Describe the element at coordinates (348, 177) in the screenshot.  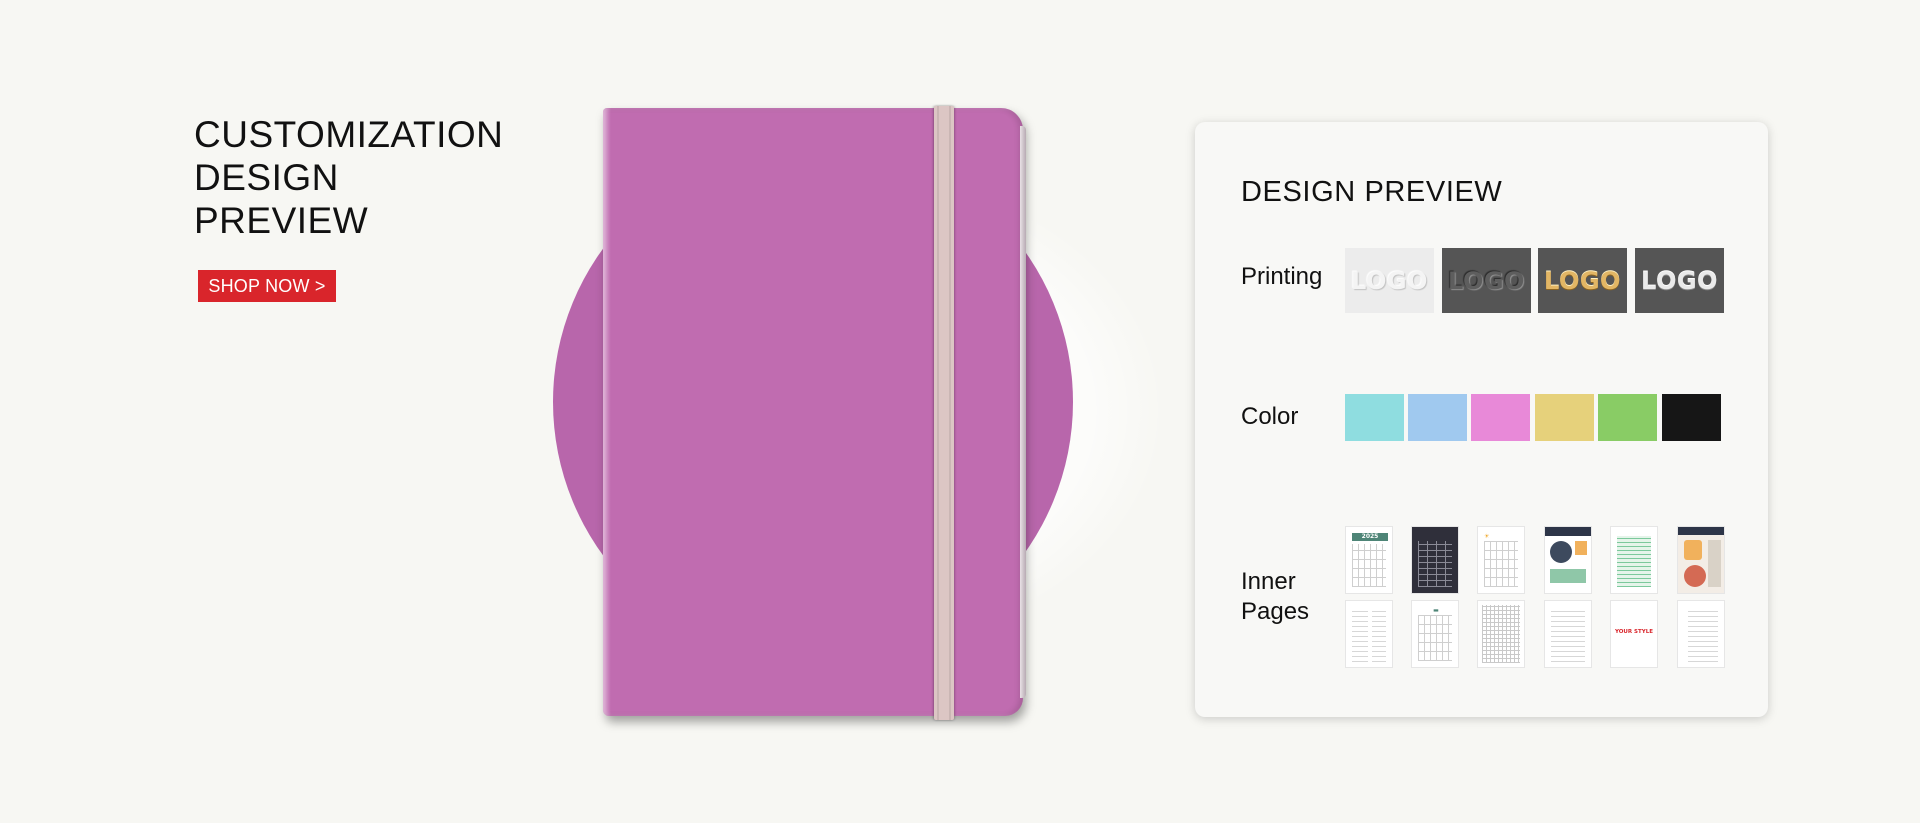
I see `hero-title: CUSTOMIZATION DESIGN PREVIEW` at that location.